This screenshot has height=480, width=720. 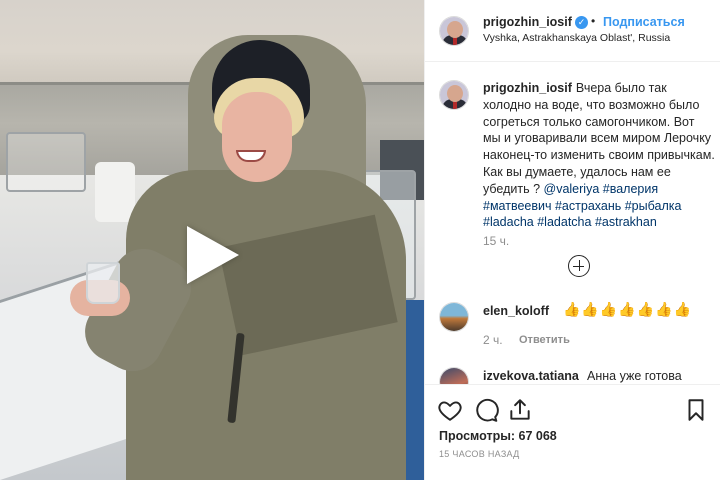 I want to click on hashtag-link: #валерия, so click(x=630, y=189).